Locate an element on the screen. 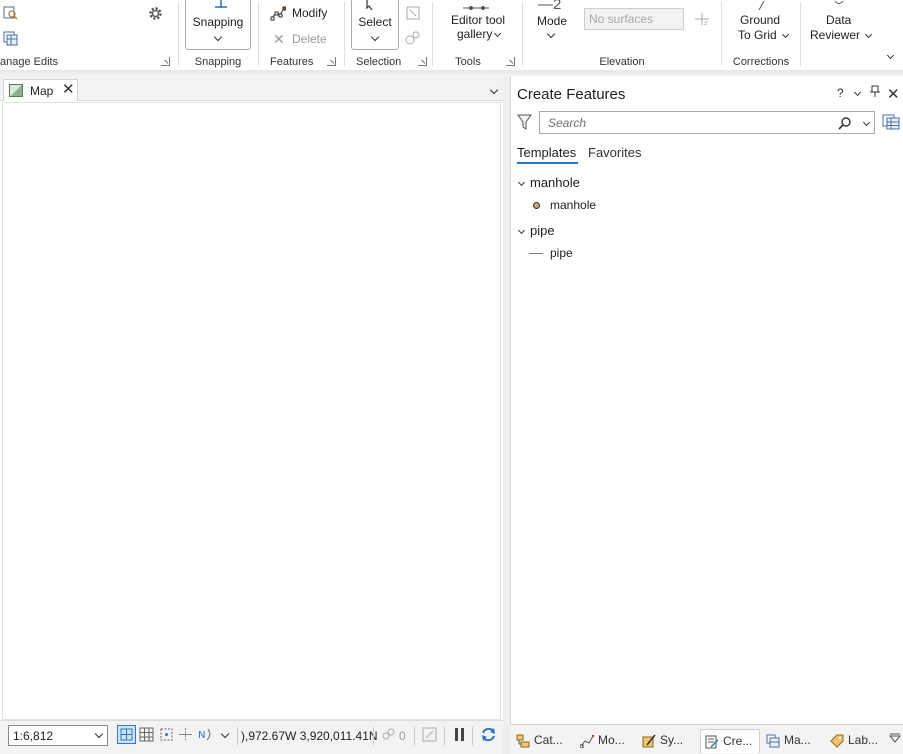  select-button-label: Select is located at coordinates (375, 22).